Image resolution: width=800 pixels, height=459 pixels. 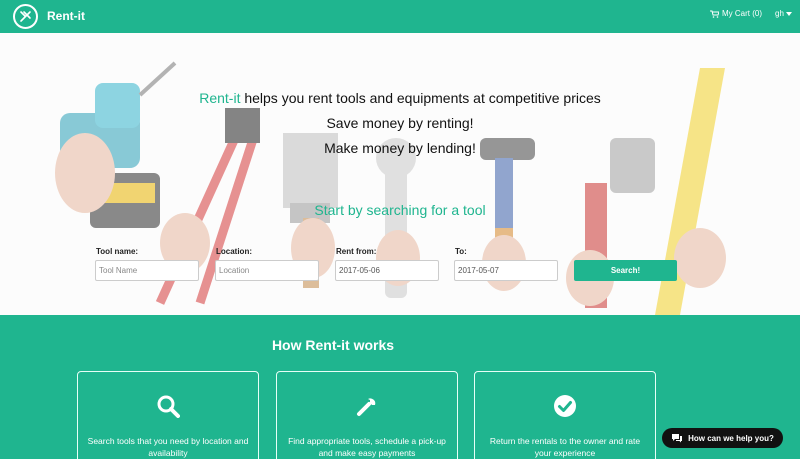 What do you see at coordinates (66, 16) in the screenshot?
I see `brand-name: Rent-it` at bounding box center [66, 16].